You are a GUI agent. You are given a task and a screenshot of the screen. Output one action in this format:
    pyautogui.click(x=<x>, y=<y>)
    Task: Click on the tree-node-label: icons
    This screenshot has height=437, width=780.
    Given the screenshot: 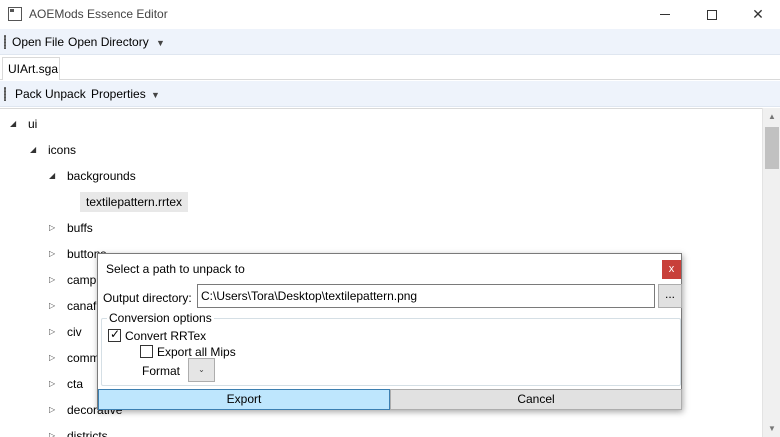 What is the action you would take?
    pyautogui.click(x=62, y=150)
    